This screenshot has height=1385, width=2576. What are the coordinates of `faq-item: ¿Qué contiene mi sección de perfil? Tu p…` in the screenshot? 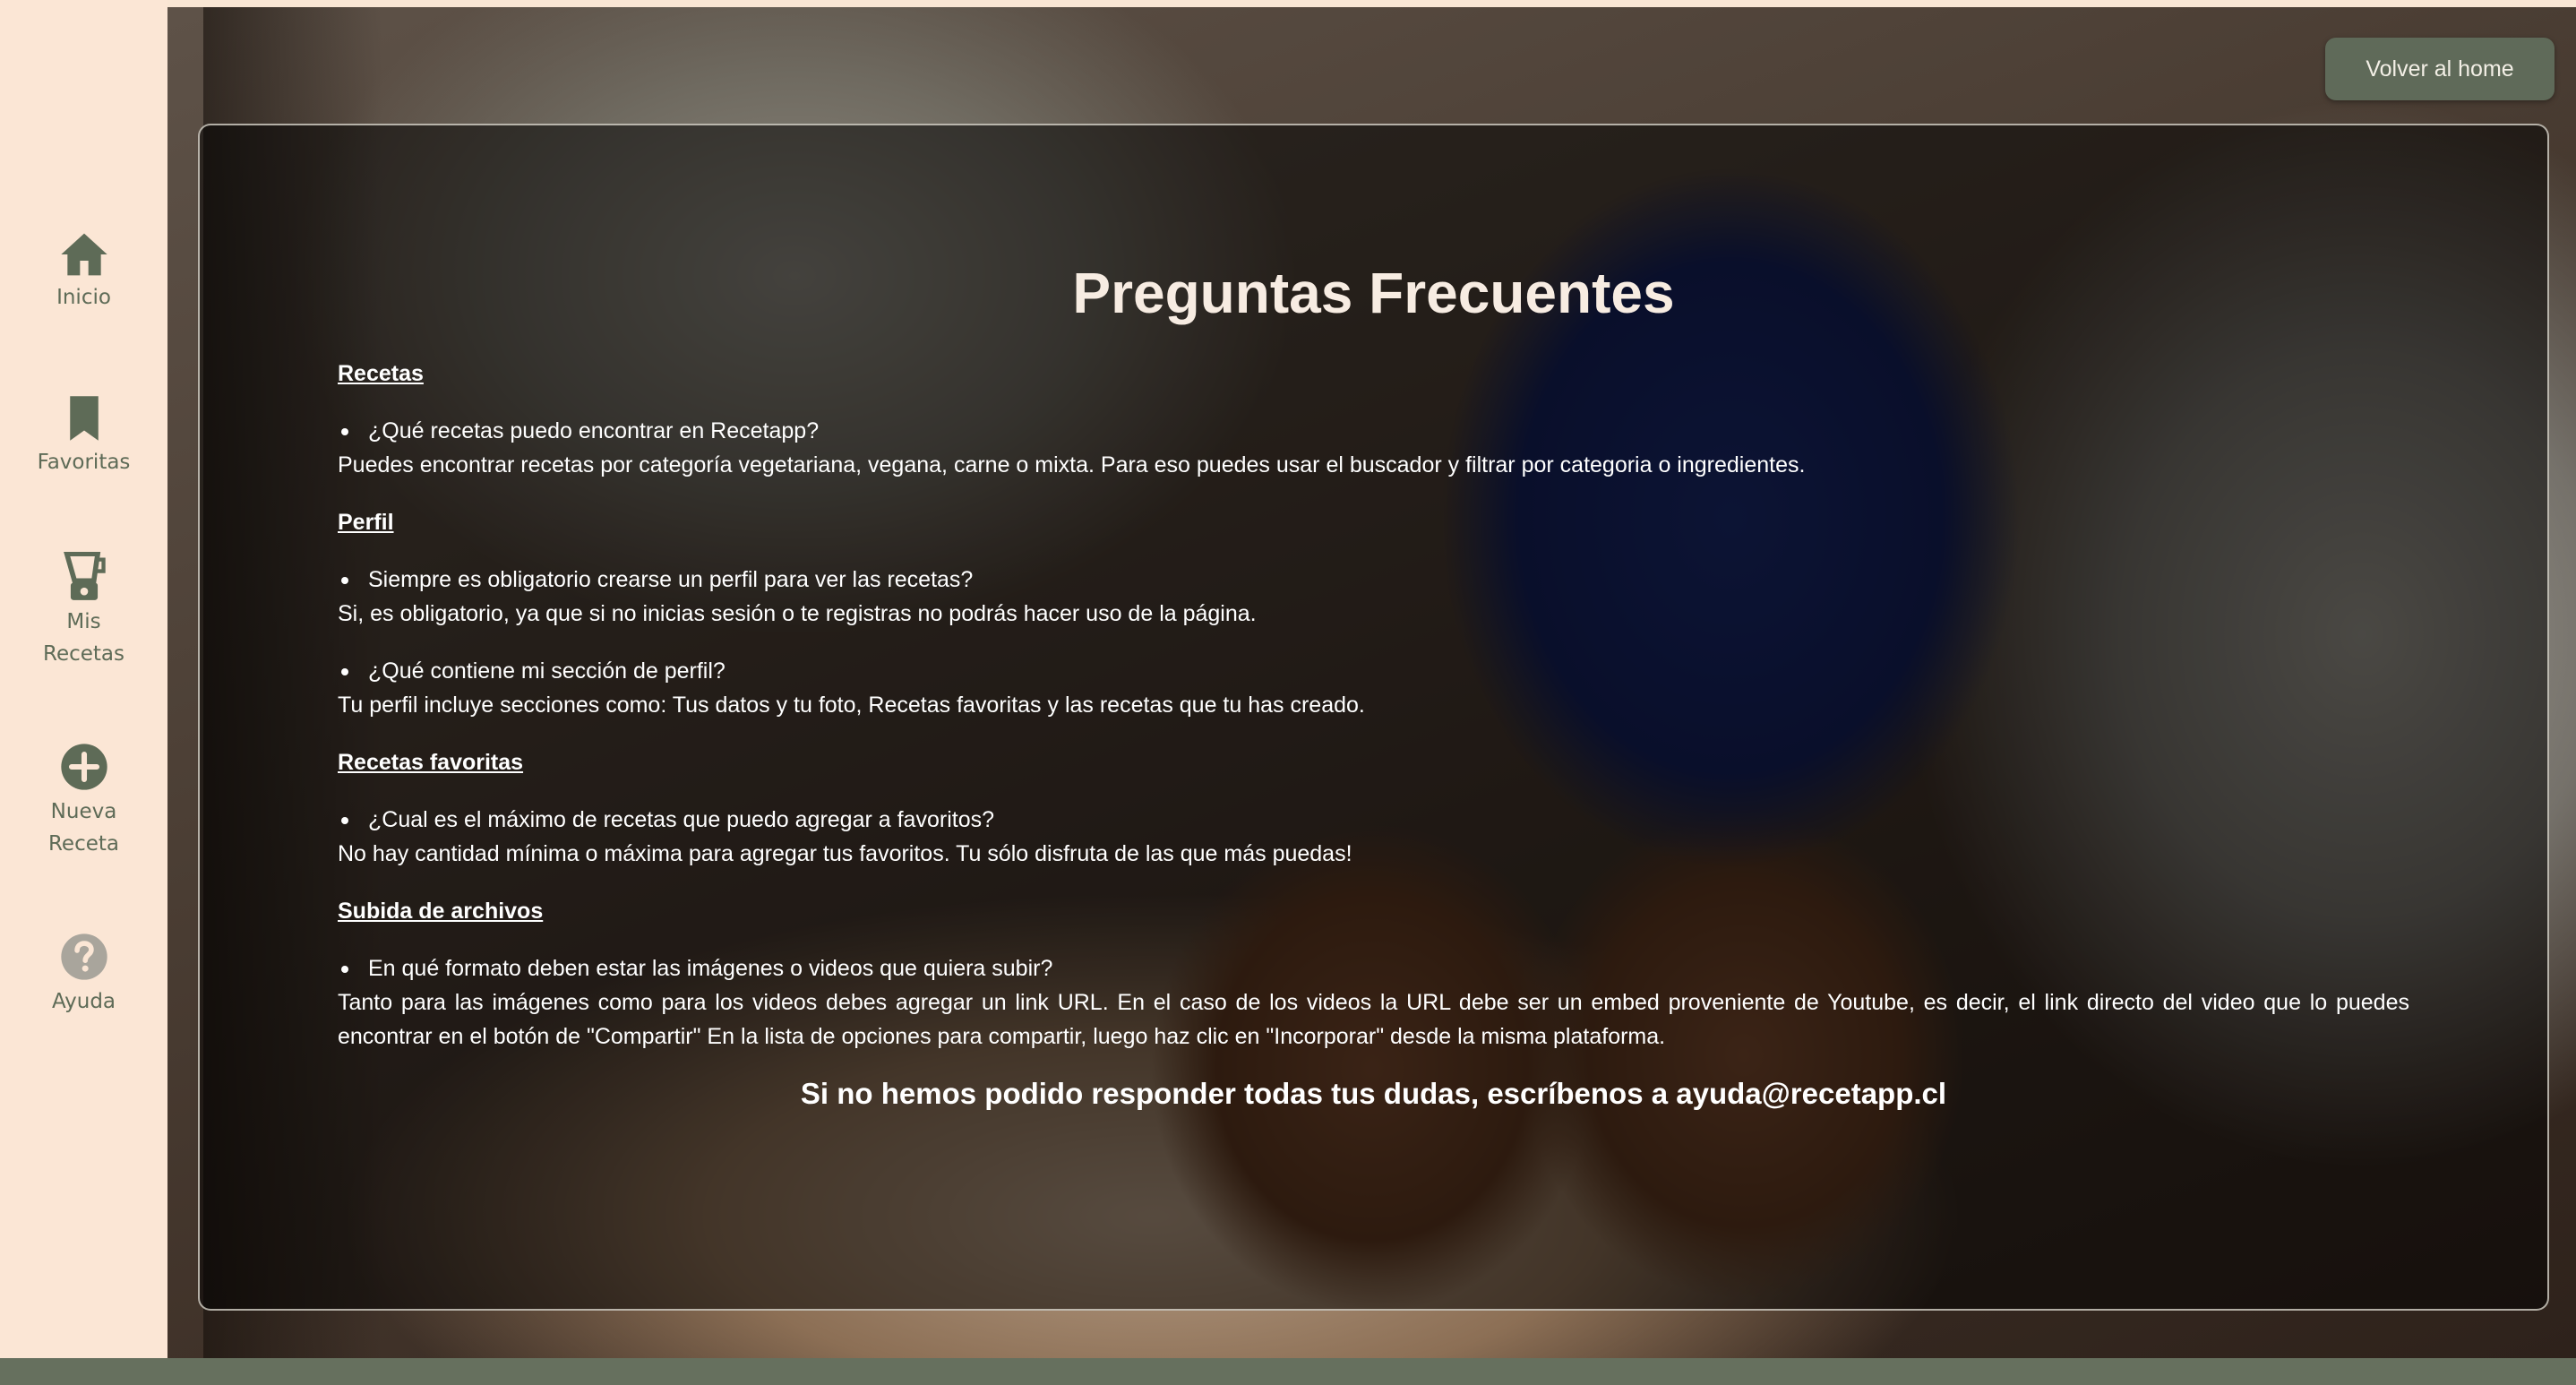 It's located at (1373, 688).